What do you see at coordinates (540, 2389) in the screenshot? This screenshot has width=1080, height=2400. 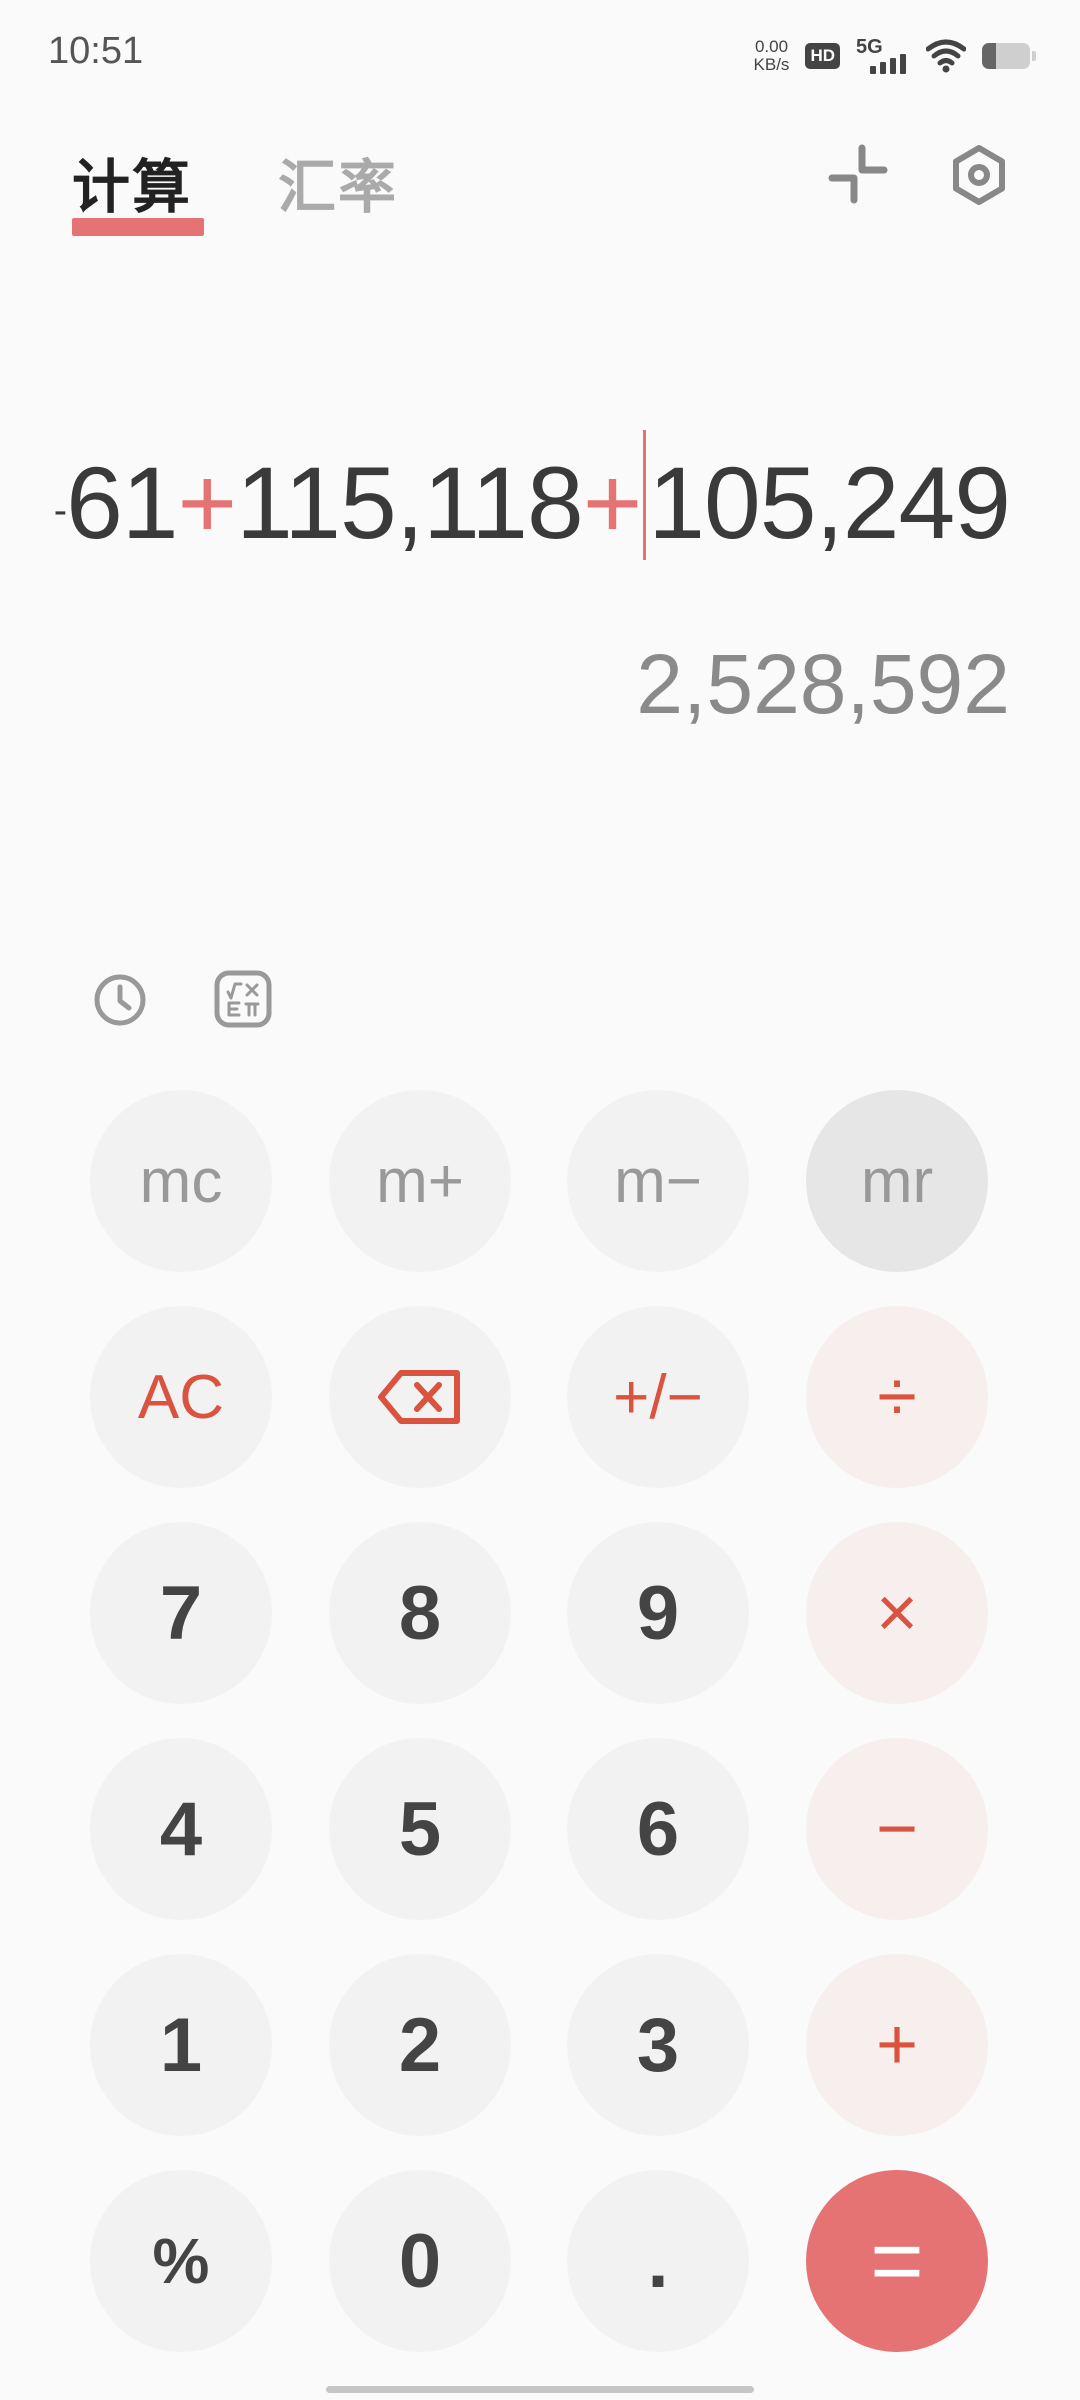 I see `home-indicator` at bounding box center [540, 2389].